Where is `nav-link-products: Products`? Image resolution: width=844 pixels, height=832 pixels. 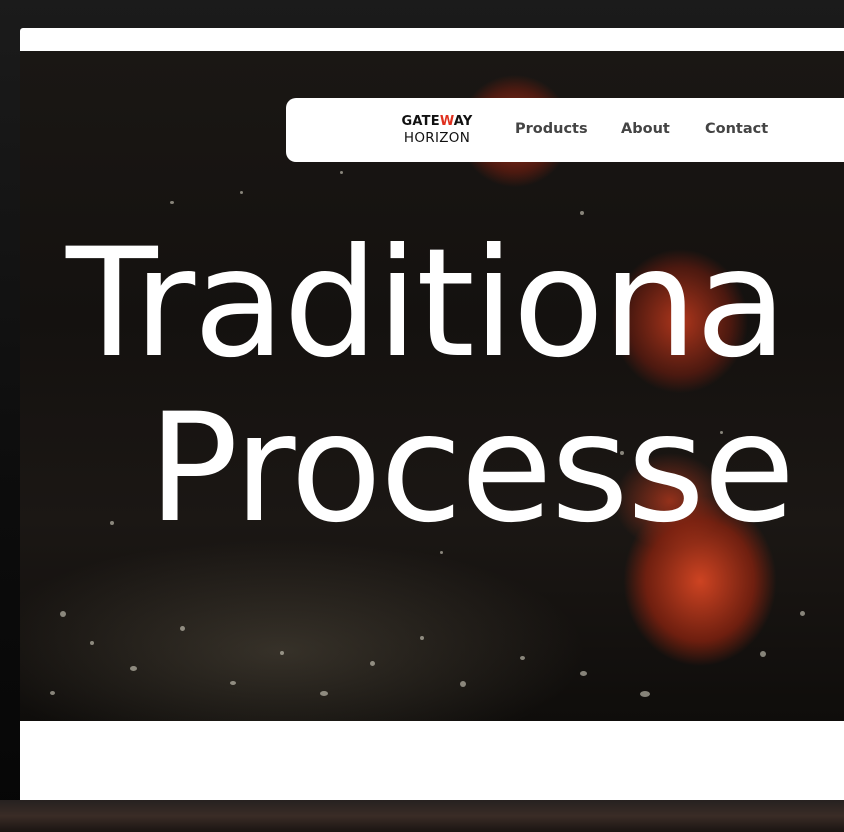
nav-link-products: Products is located at coordinates (551, 129).